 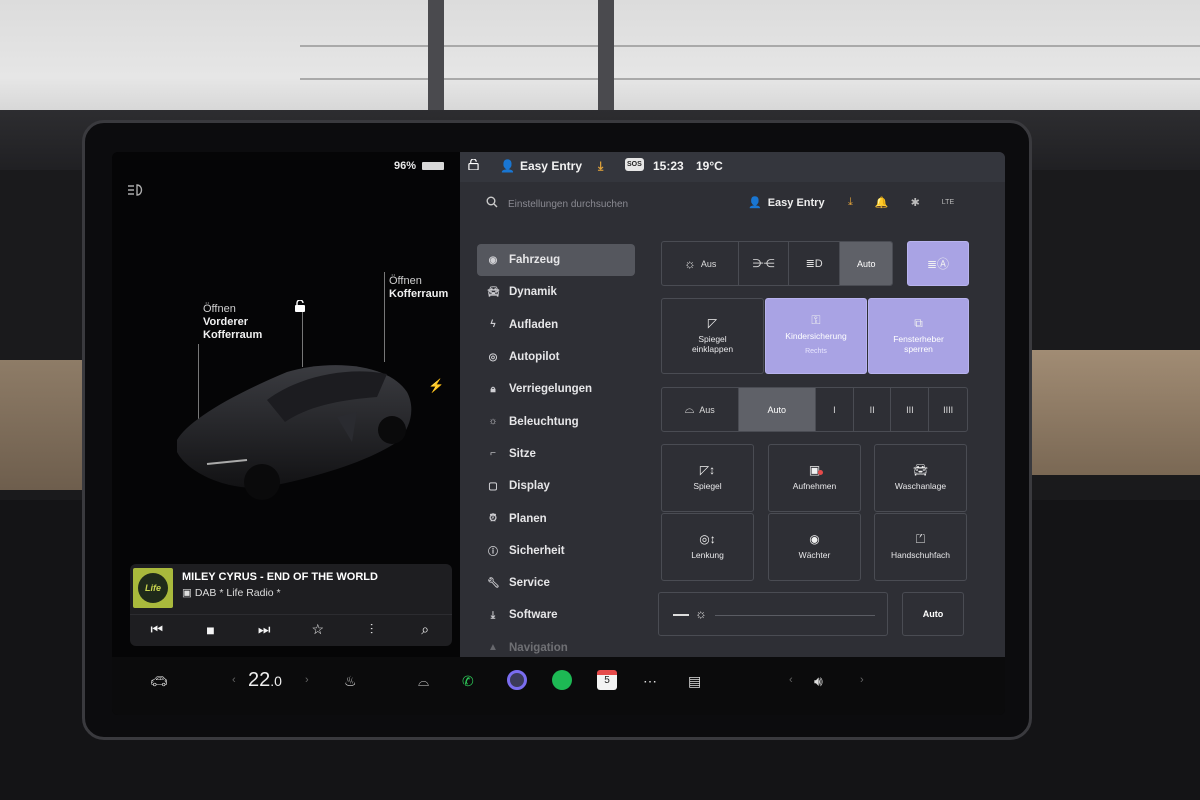 I want to click on open-frunk-button: Öffnen Vorderer Kofferraum, so click(x=232, y=322).